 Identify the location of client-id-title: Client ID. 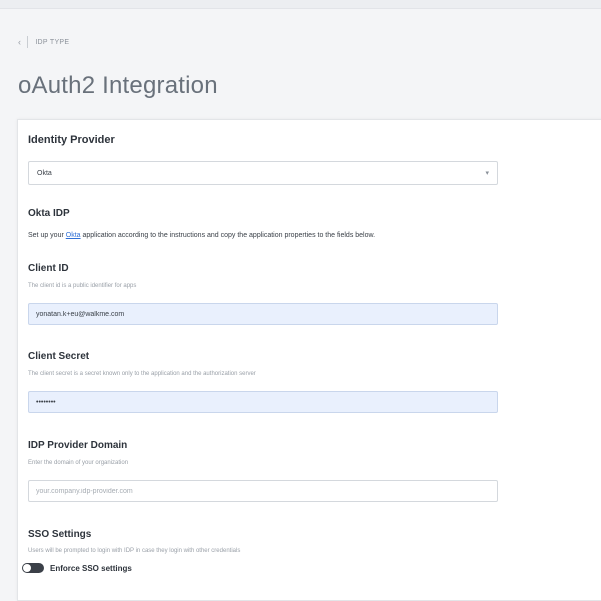
(48, 268).